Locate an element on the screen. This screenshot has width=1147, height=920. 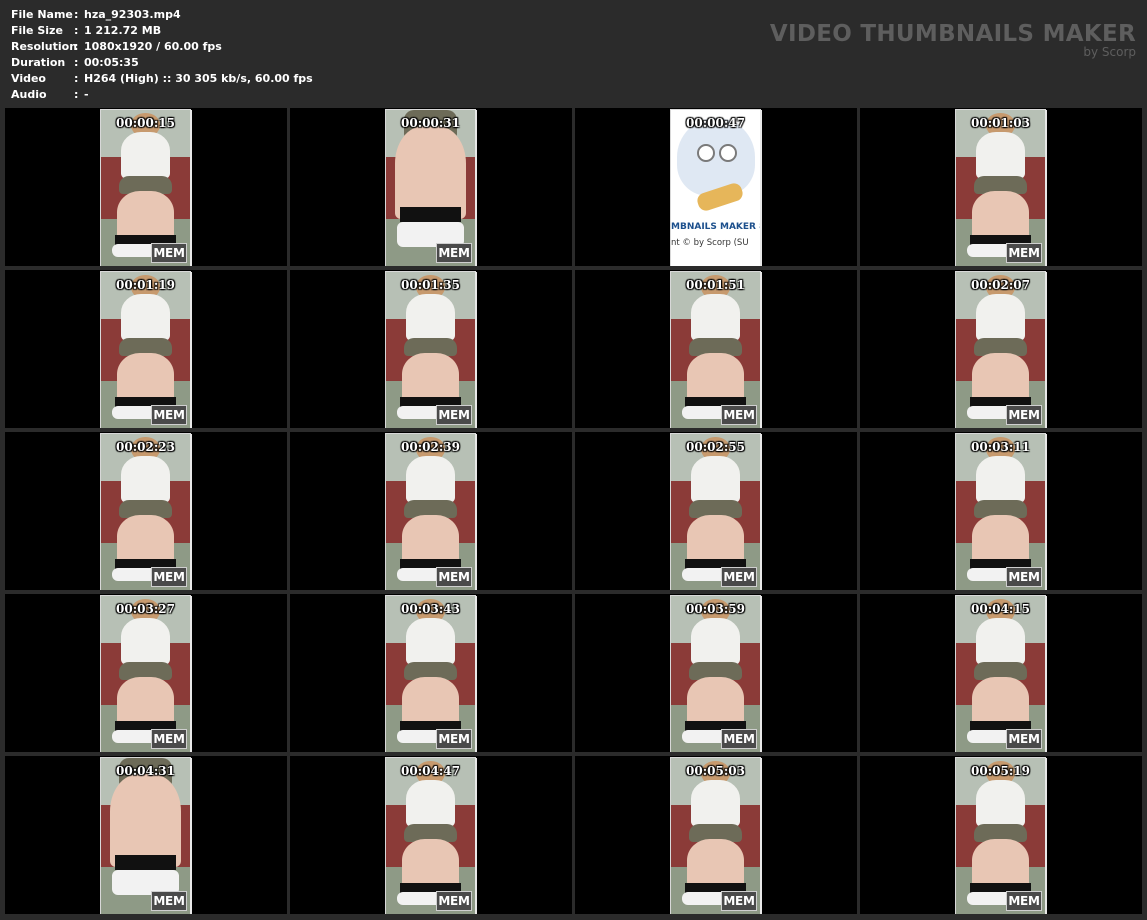
thumbnail-cell: MEM 00:02:39 is located at coordinates (431, 511).